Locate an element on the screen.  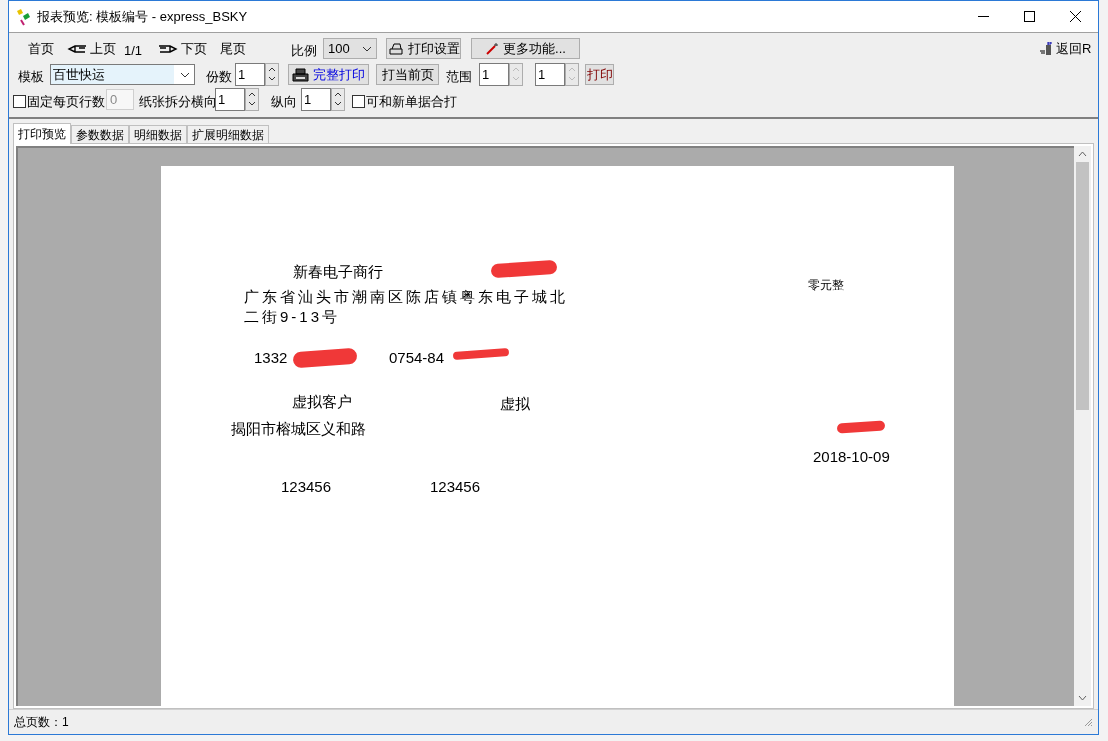
full-print-button: 完整打印 is located at coordinates (328, 74).